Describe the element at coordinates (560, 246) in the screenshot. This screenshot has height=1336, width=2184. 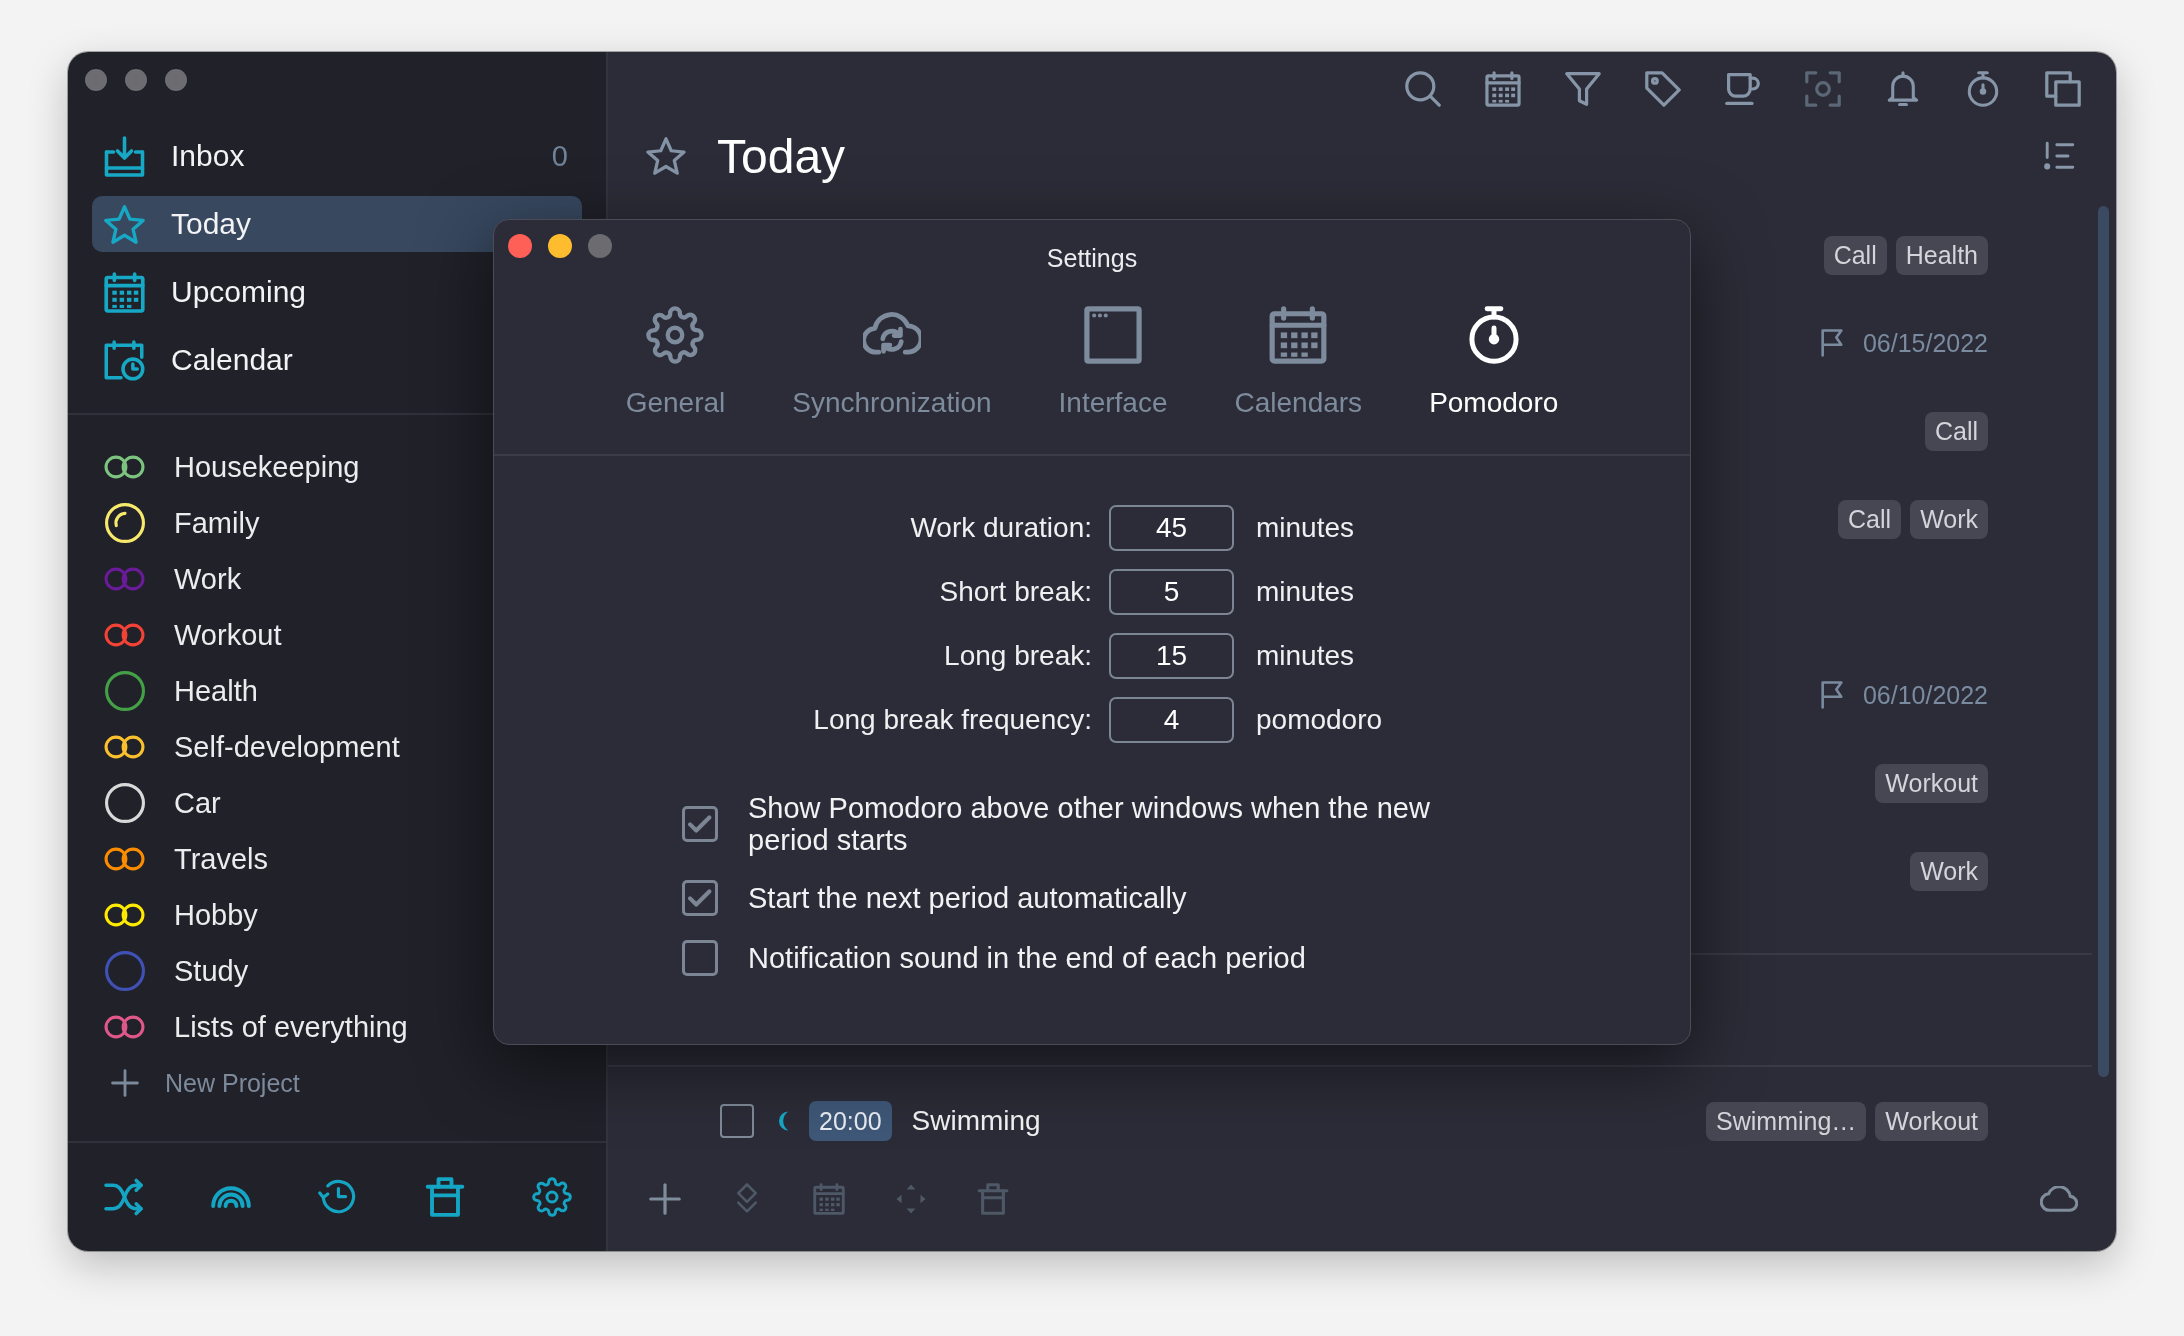
I see `minimize-icon` at that location.